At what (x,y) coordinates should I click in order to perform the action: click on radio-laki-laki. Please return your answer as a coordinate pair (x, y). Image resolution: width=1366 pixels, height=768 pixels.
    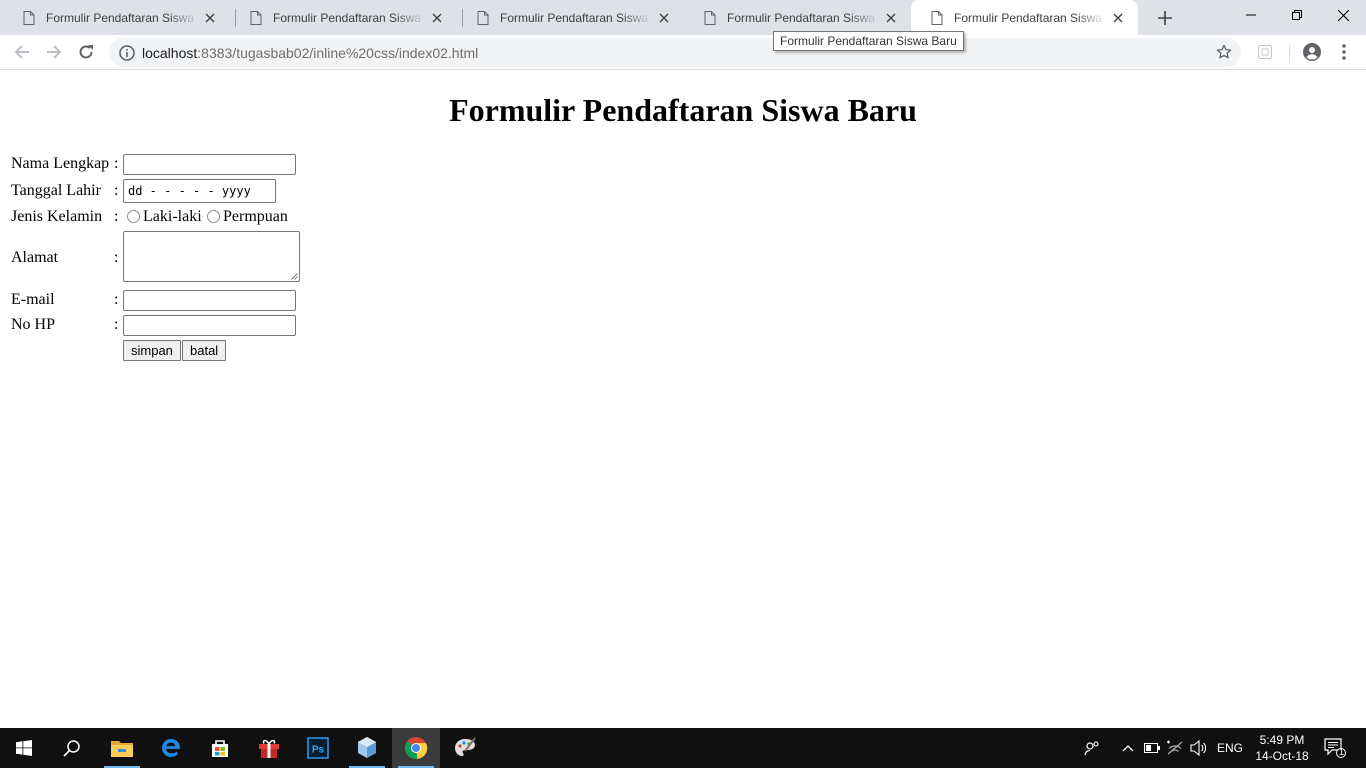
    Looking at the image, I should click on (133, 216).